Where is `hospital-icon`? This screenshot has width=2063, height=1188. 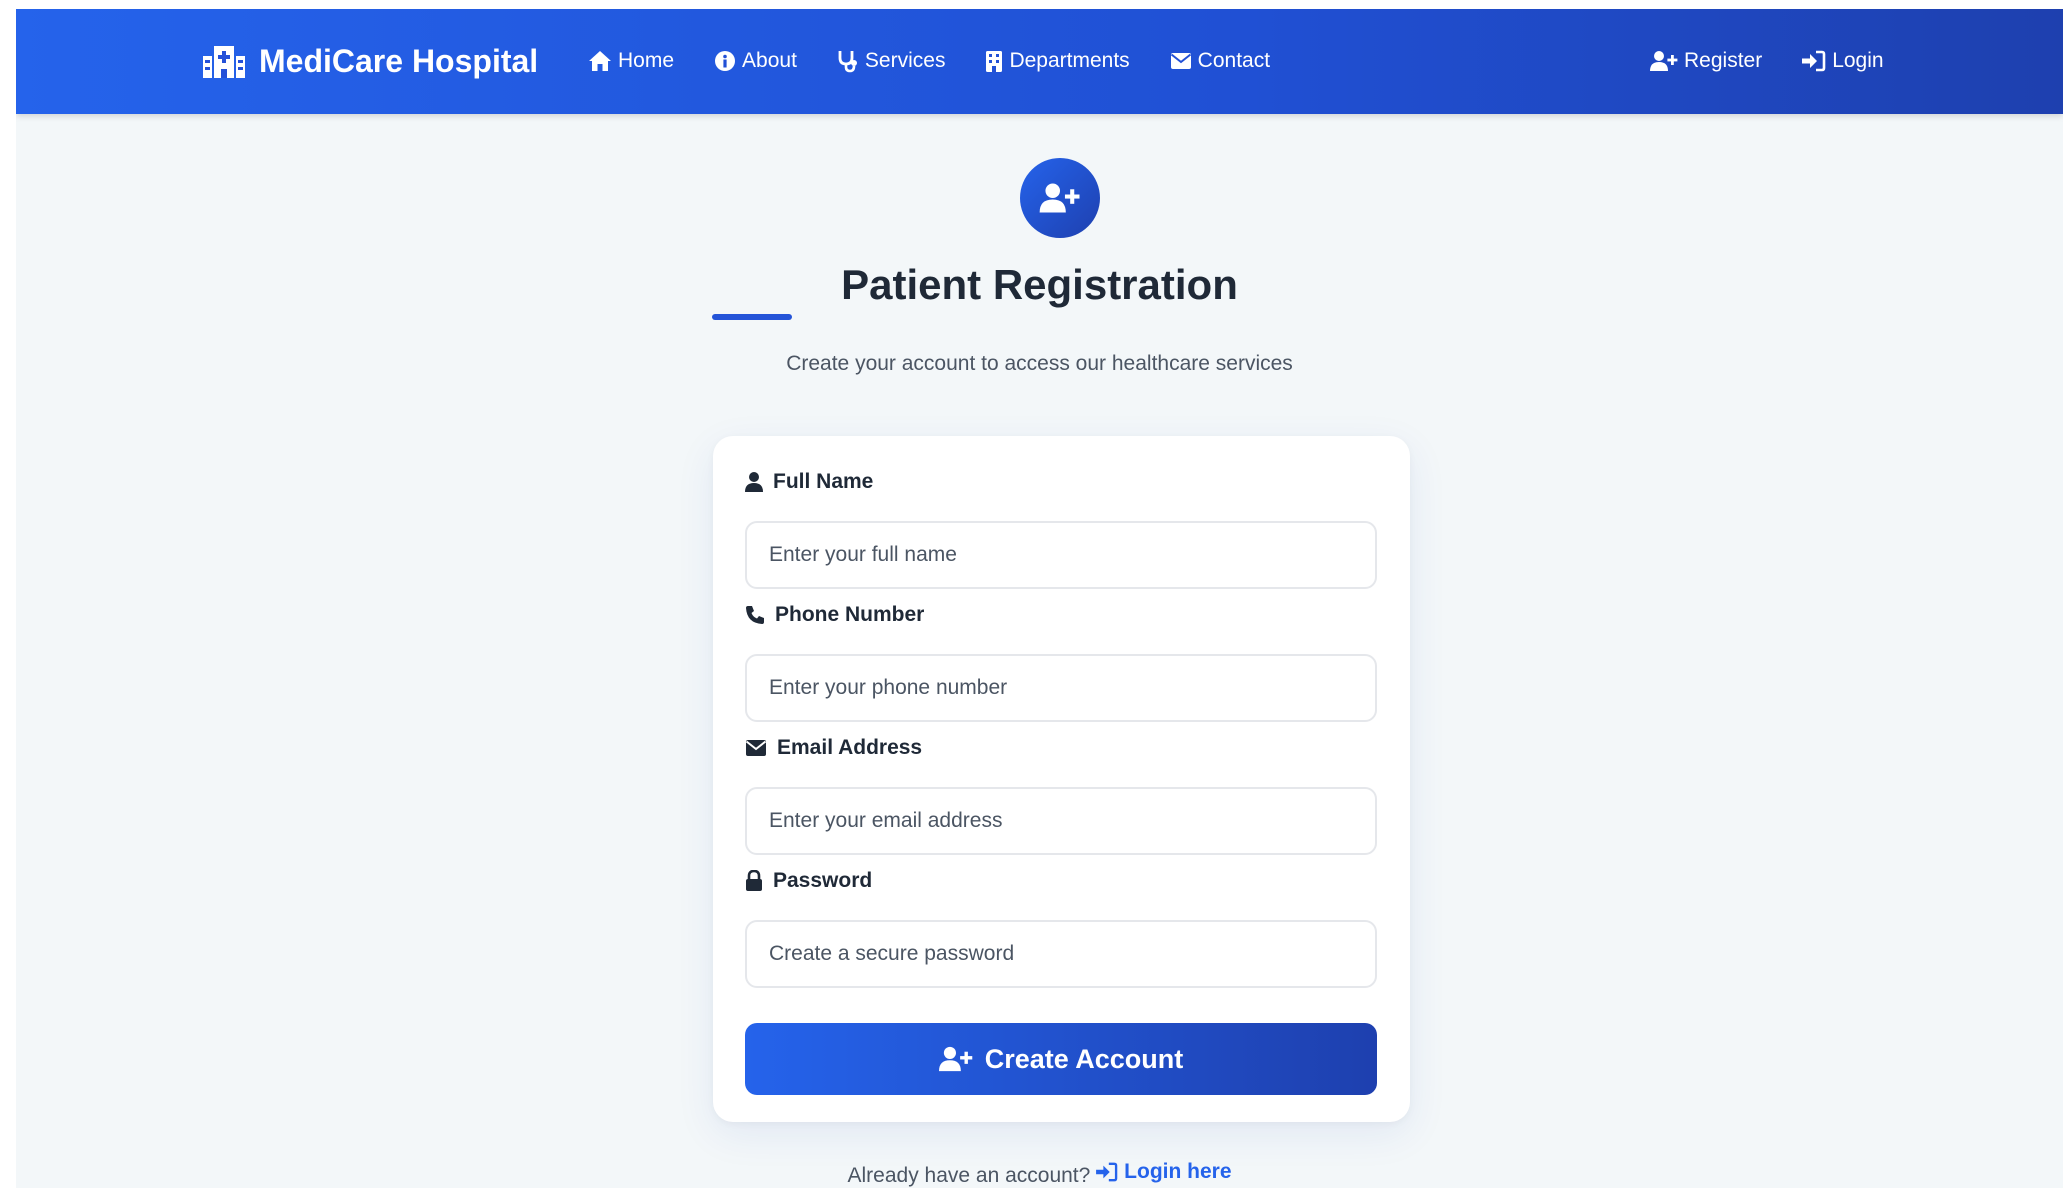 hospital-icon is located at coordinates (224, 61).